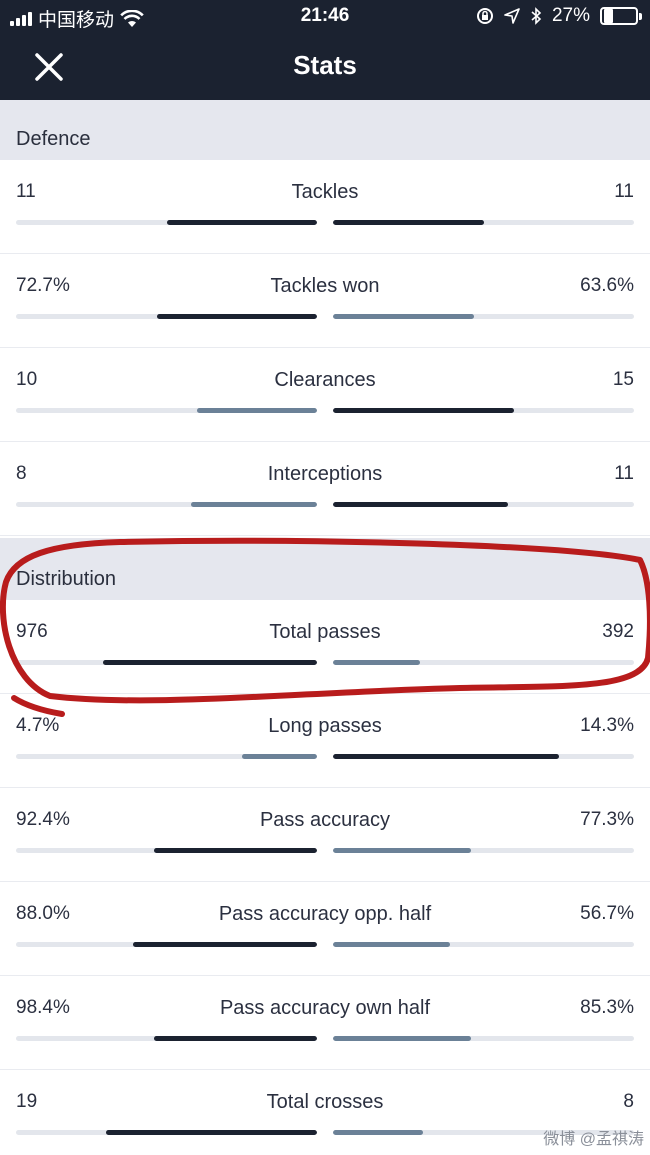 This screenshot has width=650, height=1155. What do you see at coordinates (325, 286) in the screenshot?
I see `stat-label: Tackles won` at bounding box center [325, 286].